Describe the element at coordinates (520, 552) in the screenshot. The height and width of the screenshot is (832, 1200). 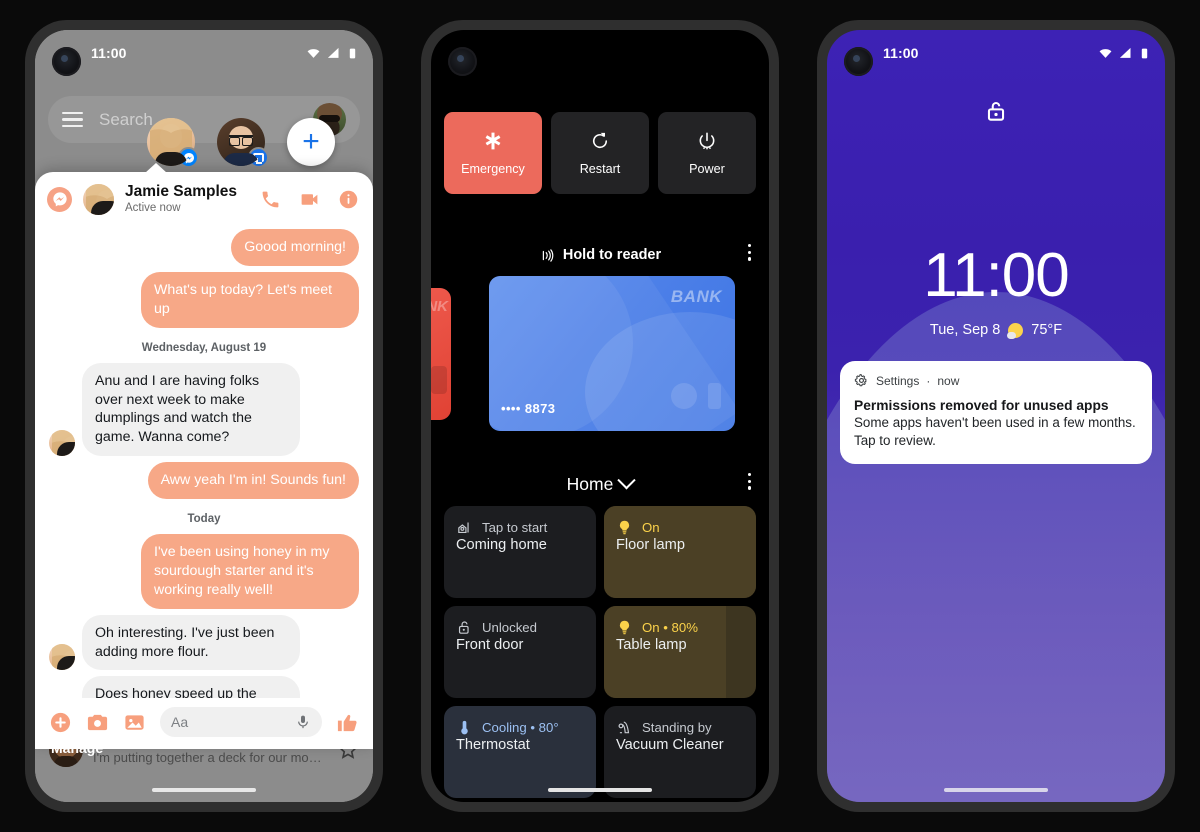
I see `control-coming-home: Tap to start Coming home` at that location.